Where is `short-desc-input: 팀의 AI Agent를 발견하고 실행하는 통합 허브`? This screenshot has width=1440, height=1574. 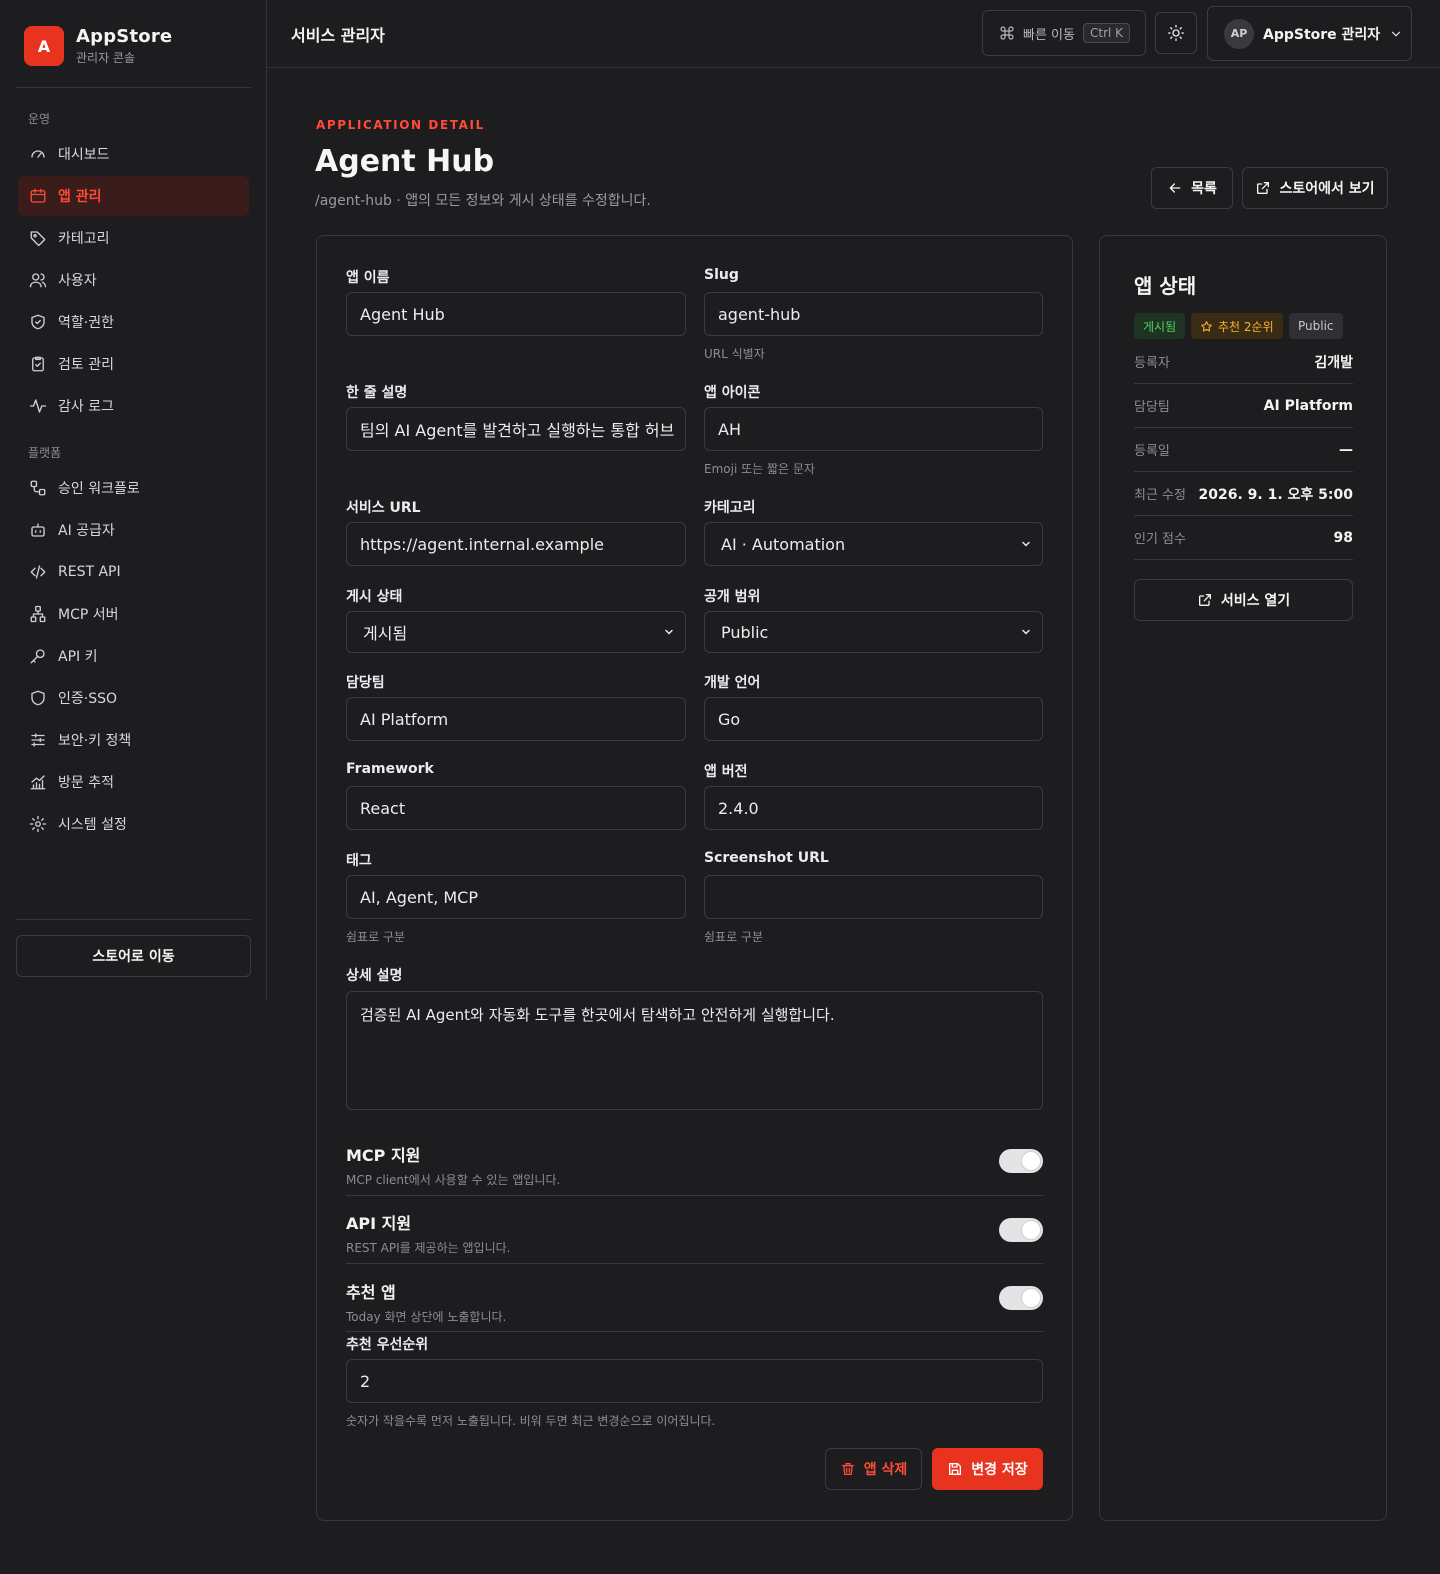
short-desc-input: 팀의 AI Agent를 발견하고 실행하는 통합 허브 is located at coordinates (516, 429).